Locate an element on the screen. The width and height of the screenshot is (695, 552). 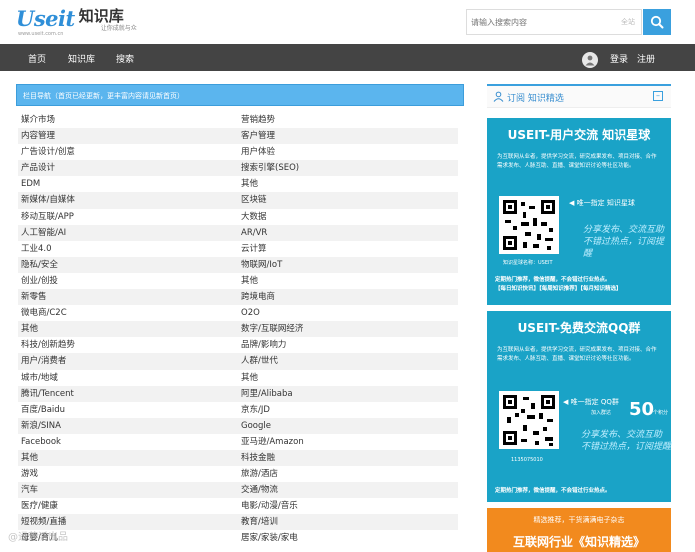
category-link: 区块链 is located at coordinates (348, 200).